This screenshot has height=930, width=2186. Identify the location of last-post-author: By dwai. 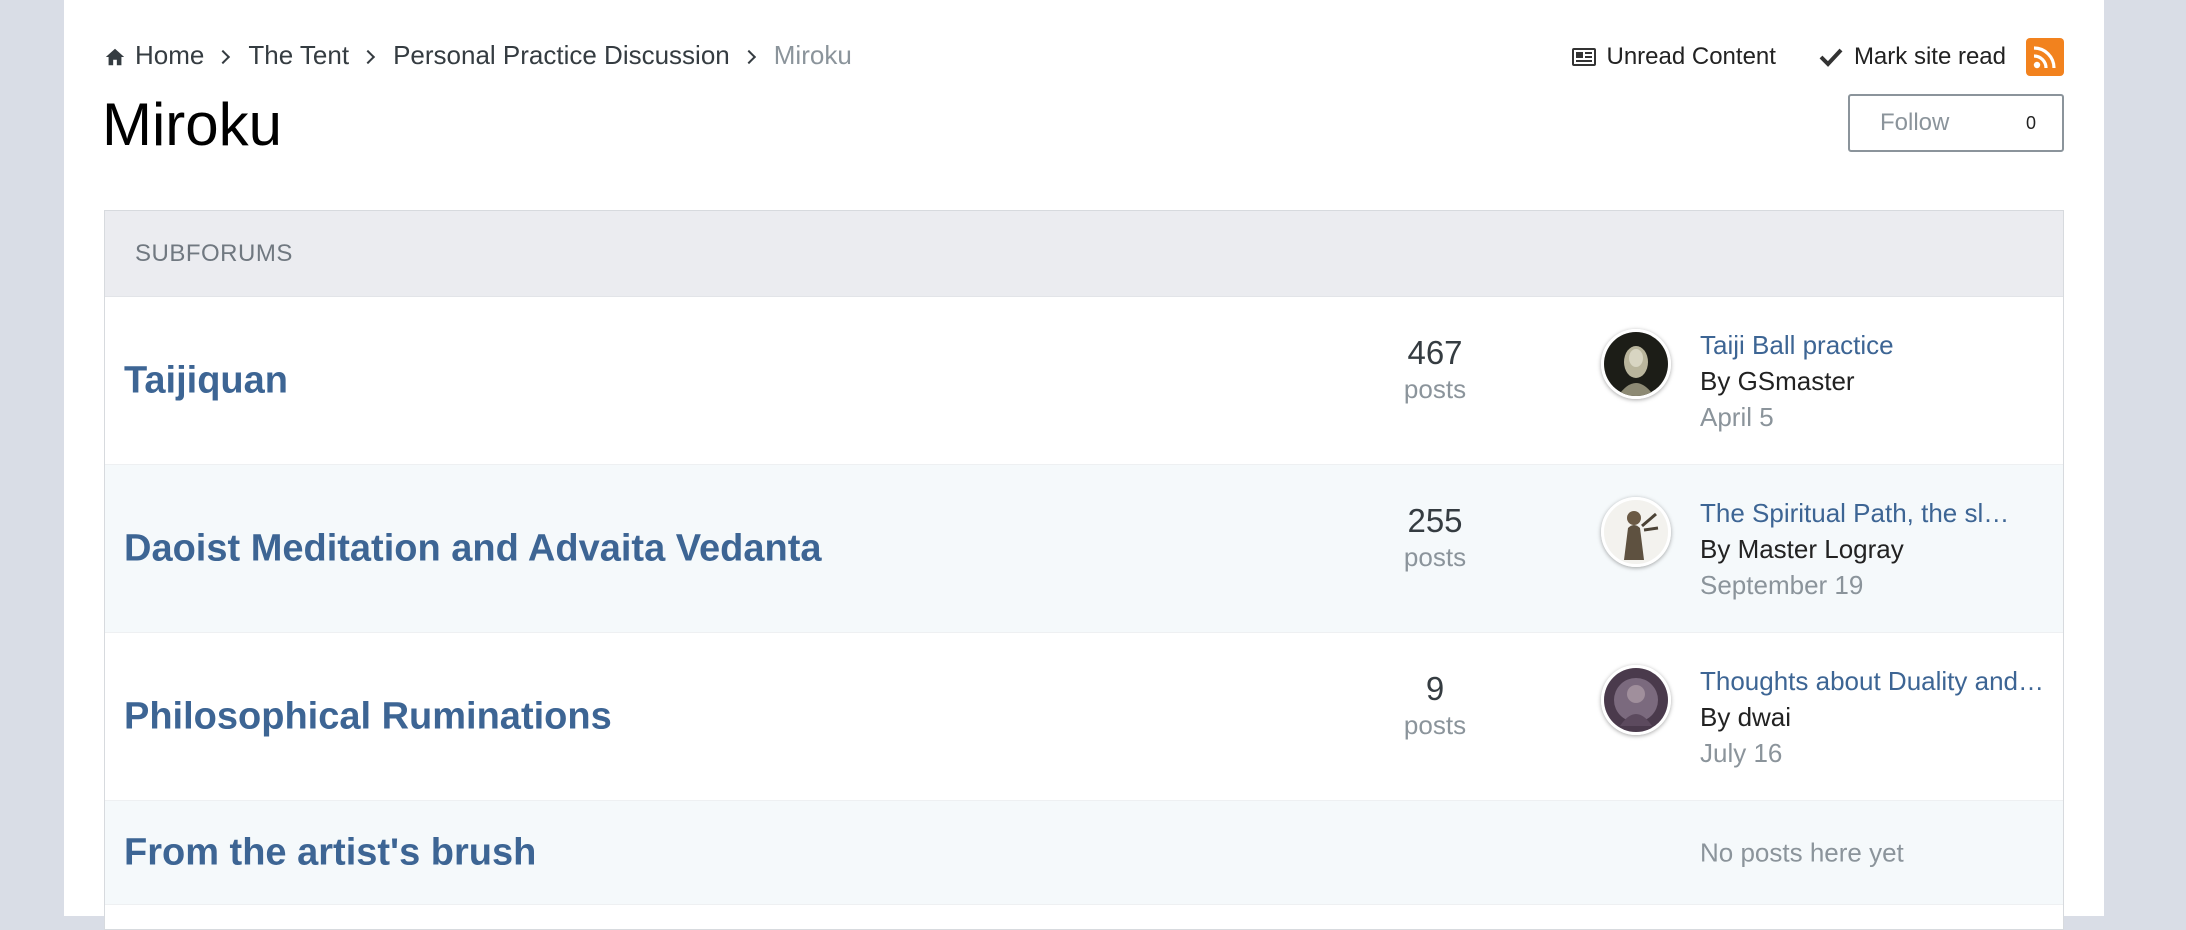
(1872, 717).